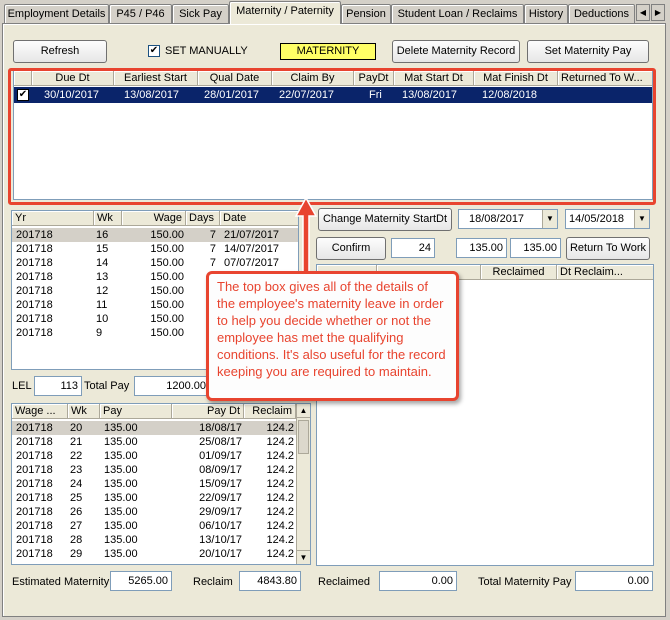 The width and height of the screenshot is (670, 620). I want to click on tab-employment-details: Employment Details, so click(56, 13).